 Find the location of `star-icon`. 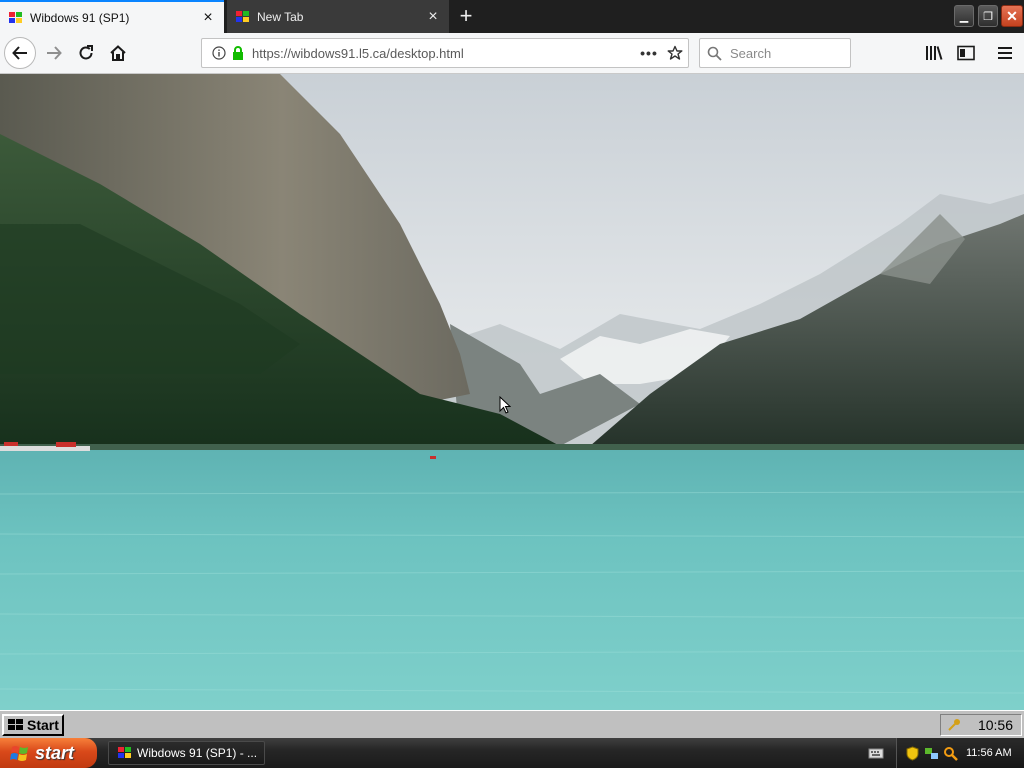

star-icon is located at coordinates (675, 53).